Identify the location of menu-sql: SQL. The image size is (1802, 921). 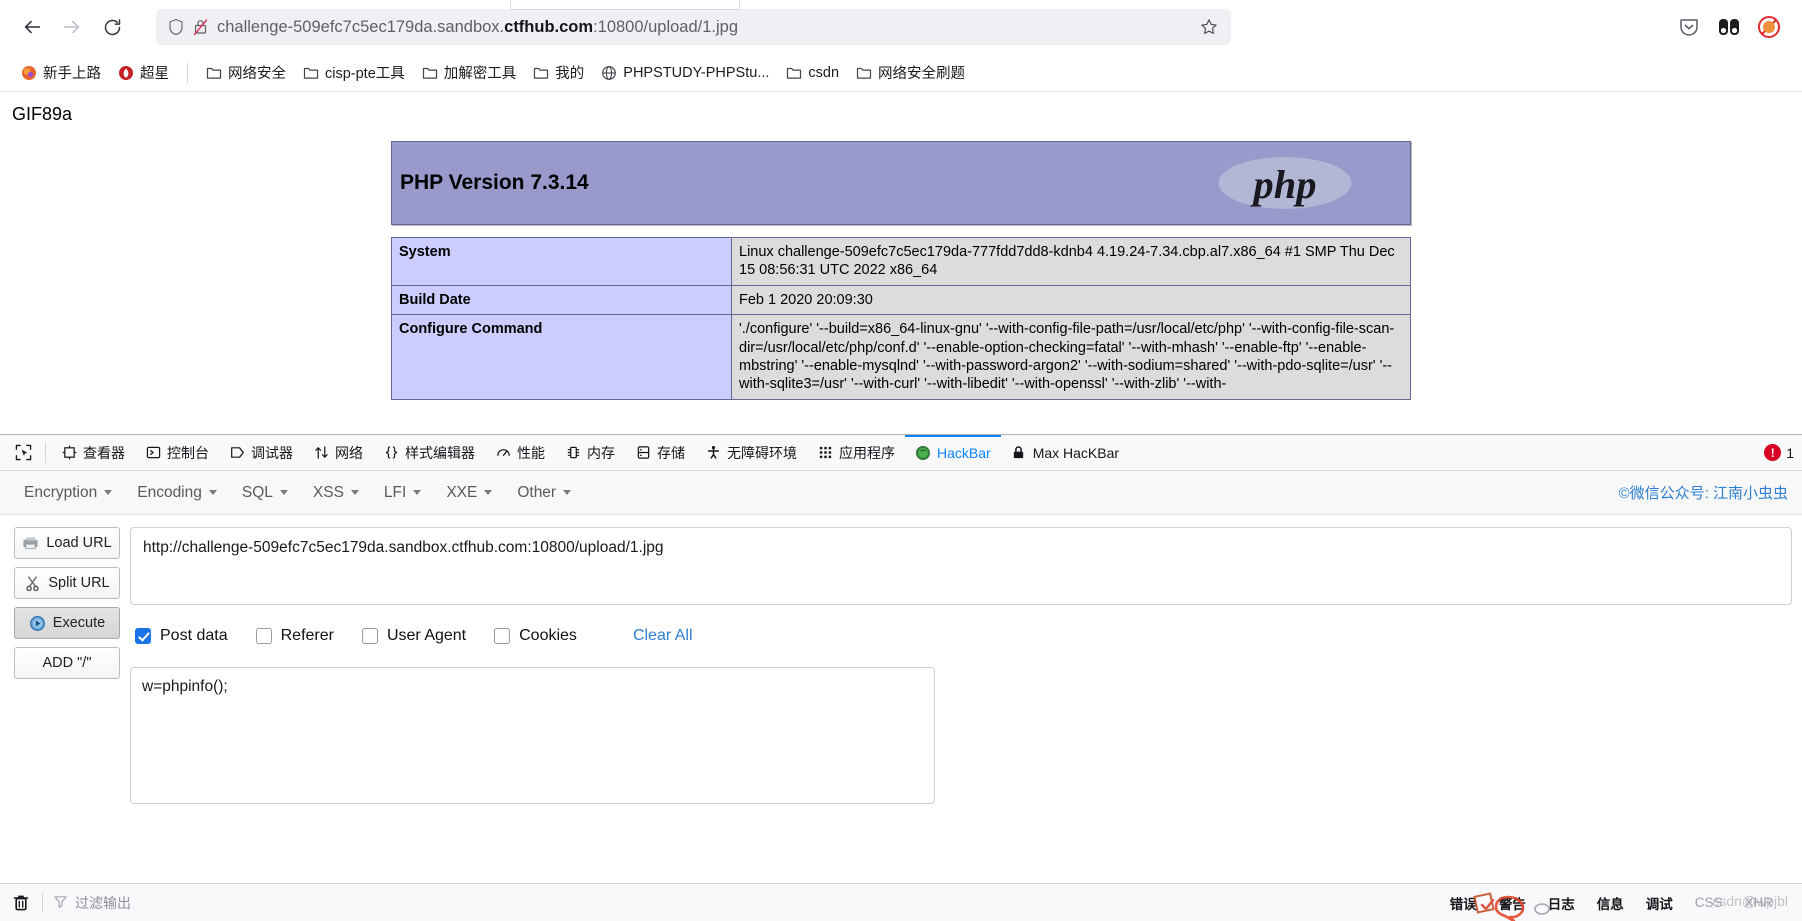
(265, 493).